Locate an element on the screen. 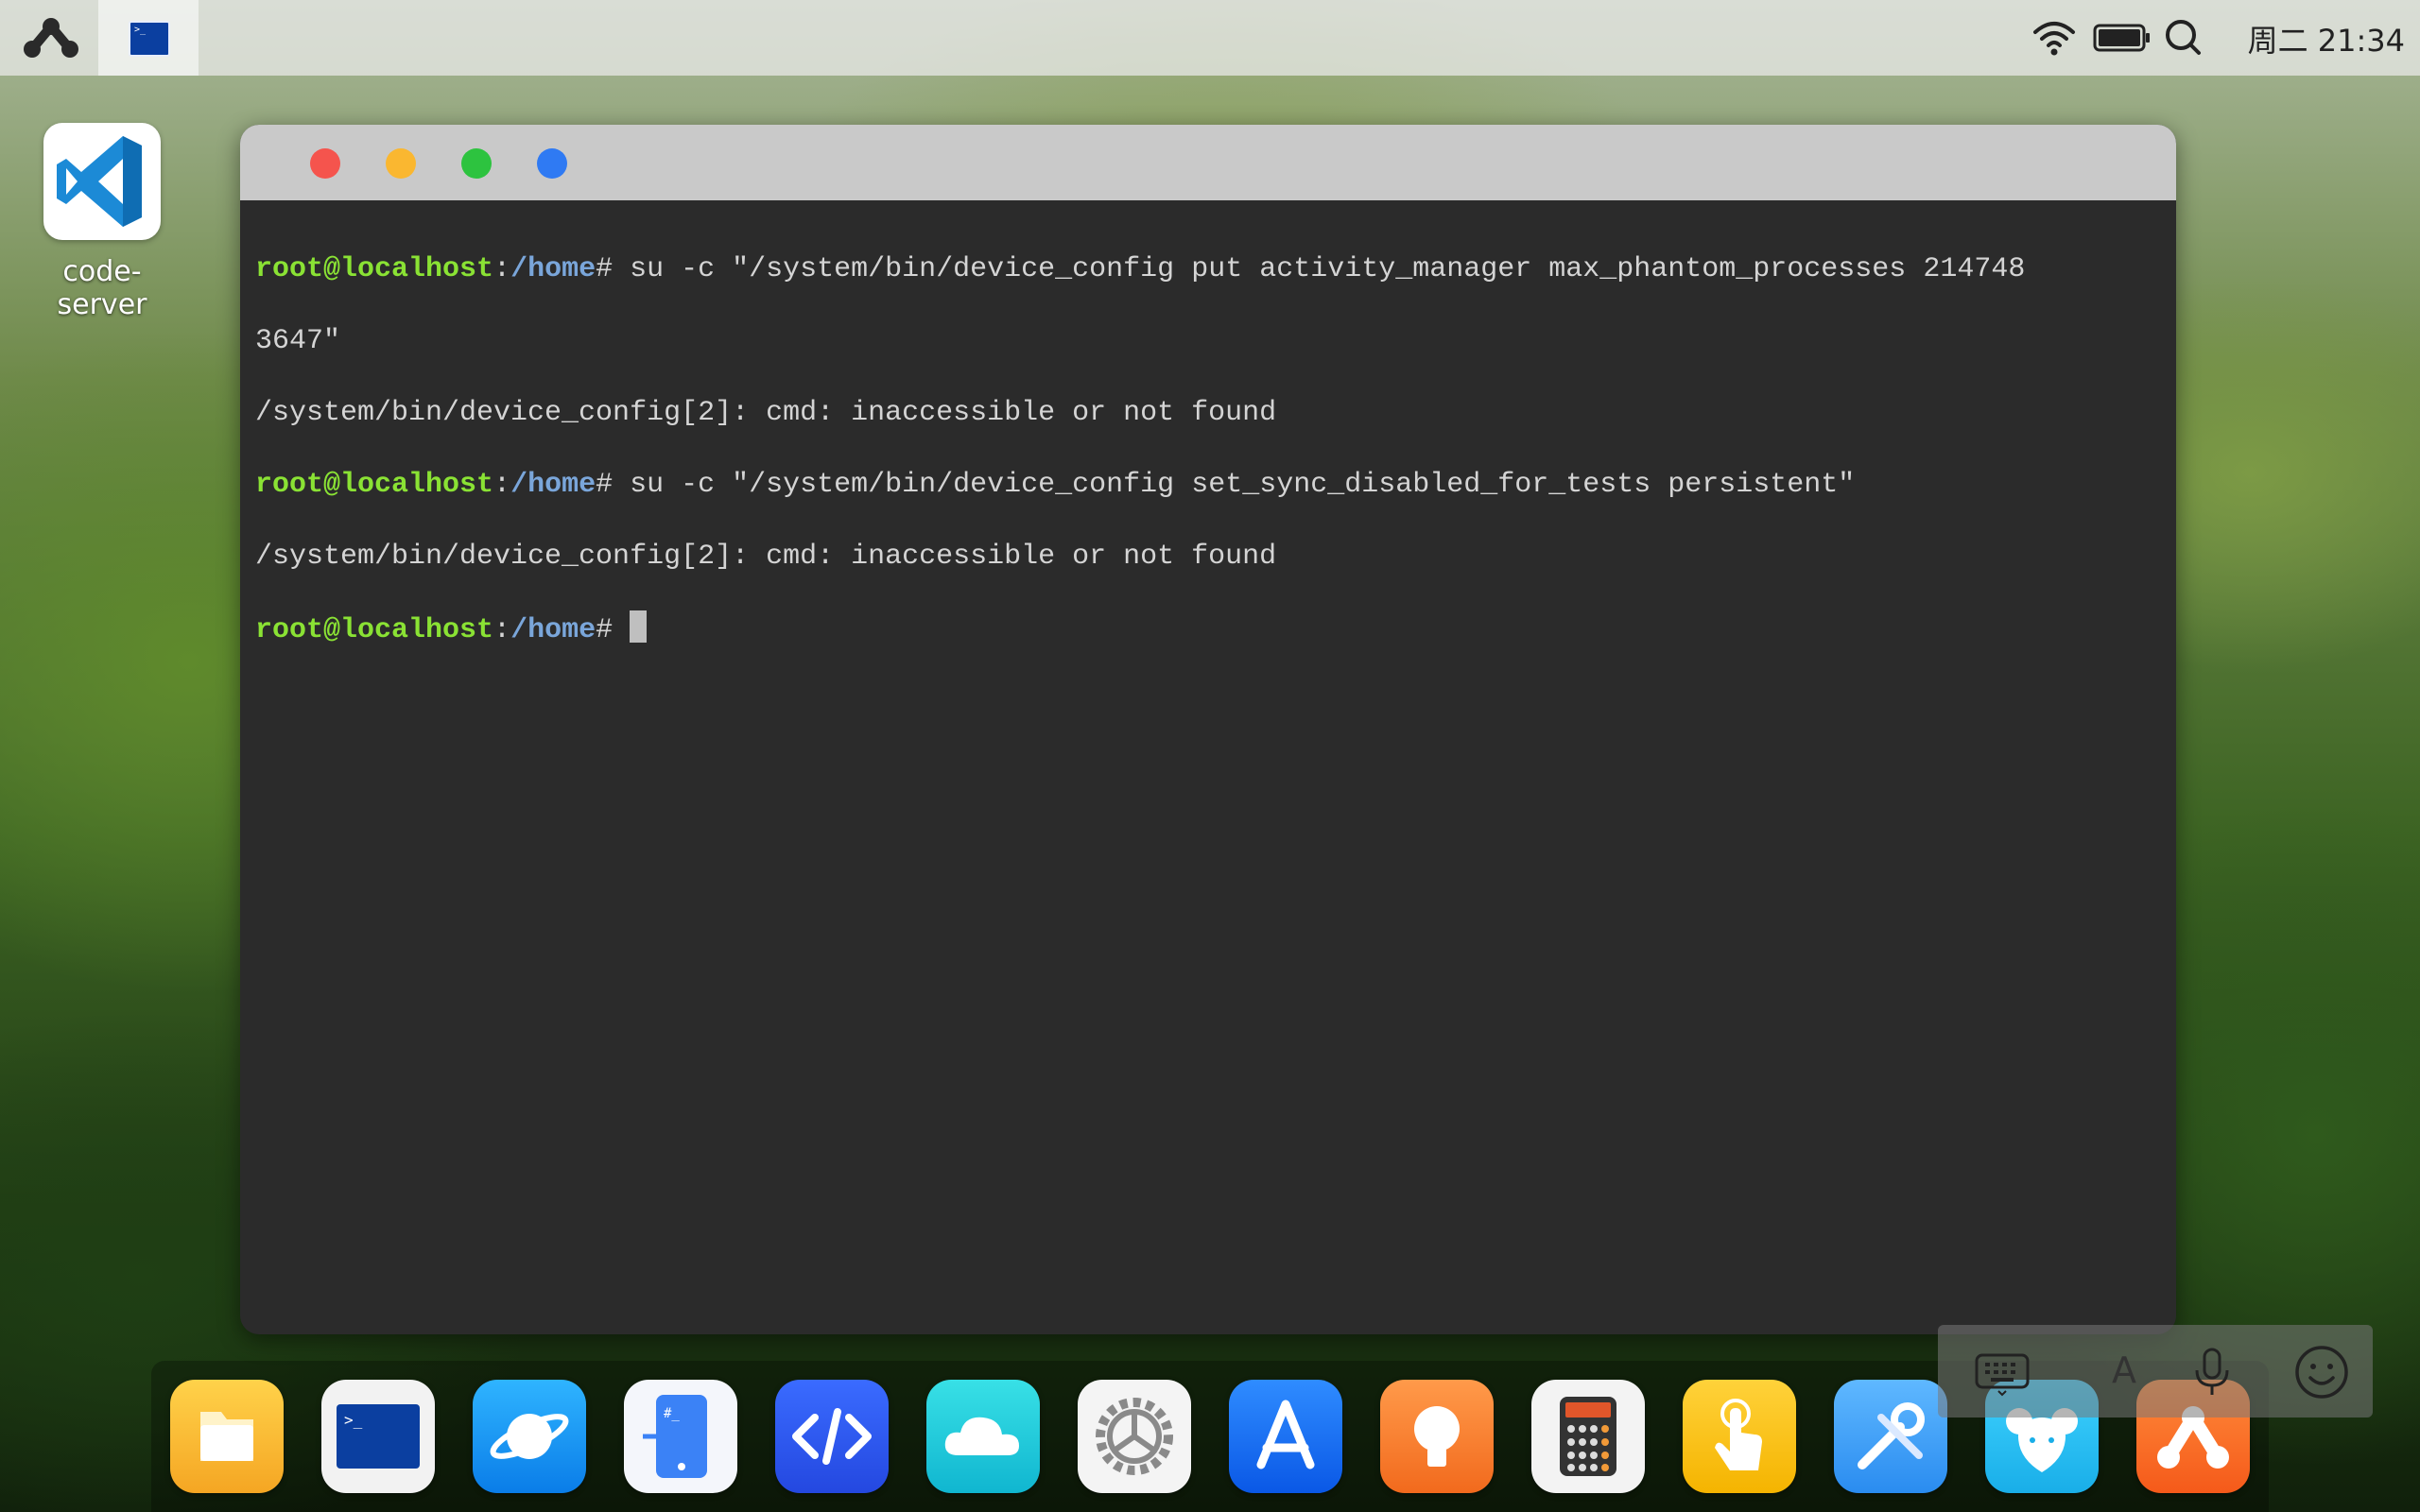 The height and width of the screenshot is (1512, 2420). settings-icon is located at coordinates (1134, 1436).